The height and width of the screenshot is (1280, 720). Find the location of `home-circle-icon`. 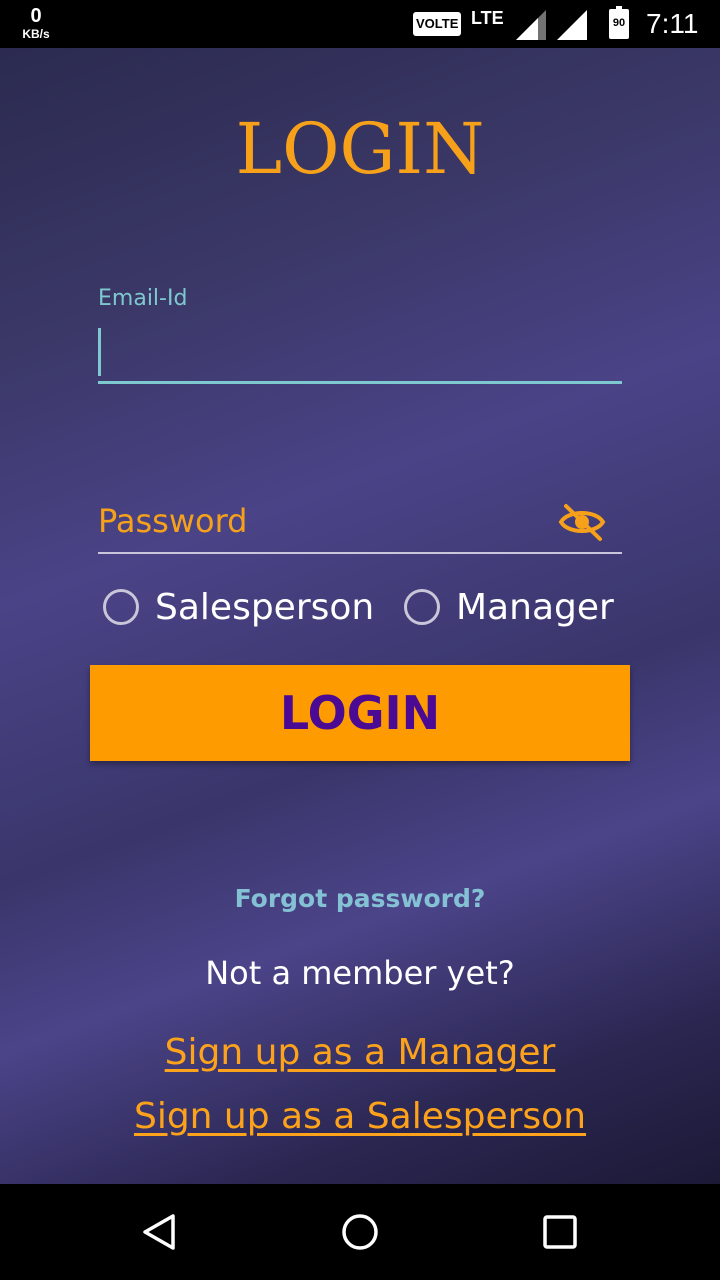

home-circle-icon is located at coordinates (360, 1232).